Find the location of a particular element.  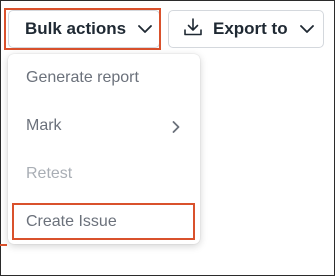

menu-item-label: Generate report is located at coordinates (82, 77).